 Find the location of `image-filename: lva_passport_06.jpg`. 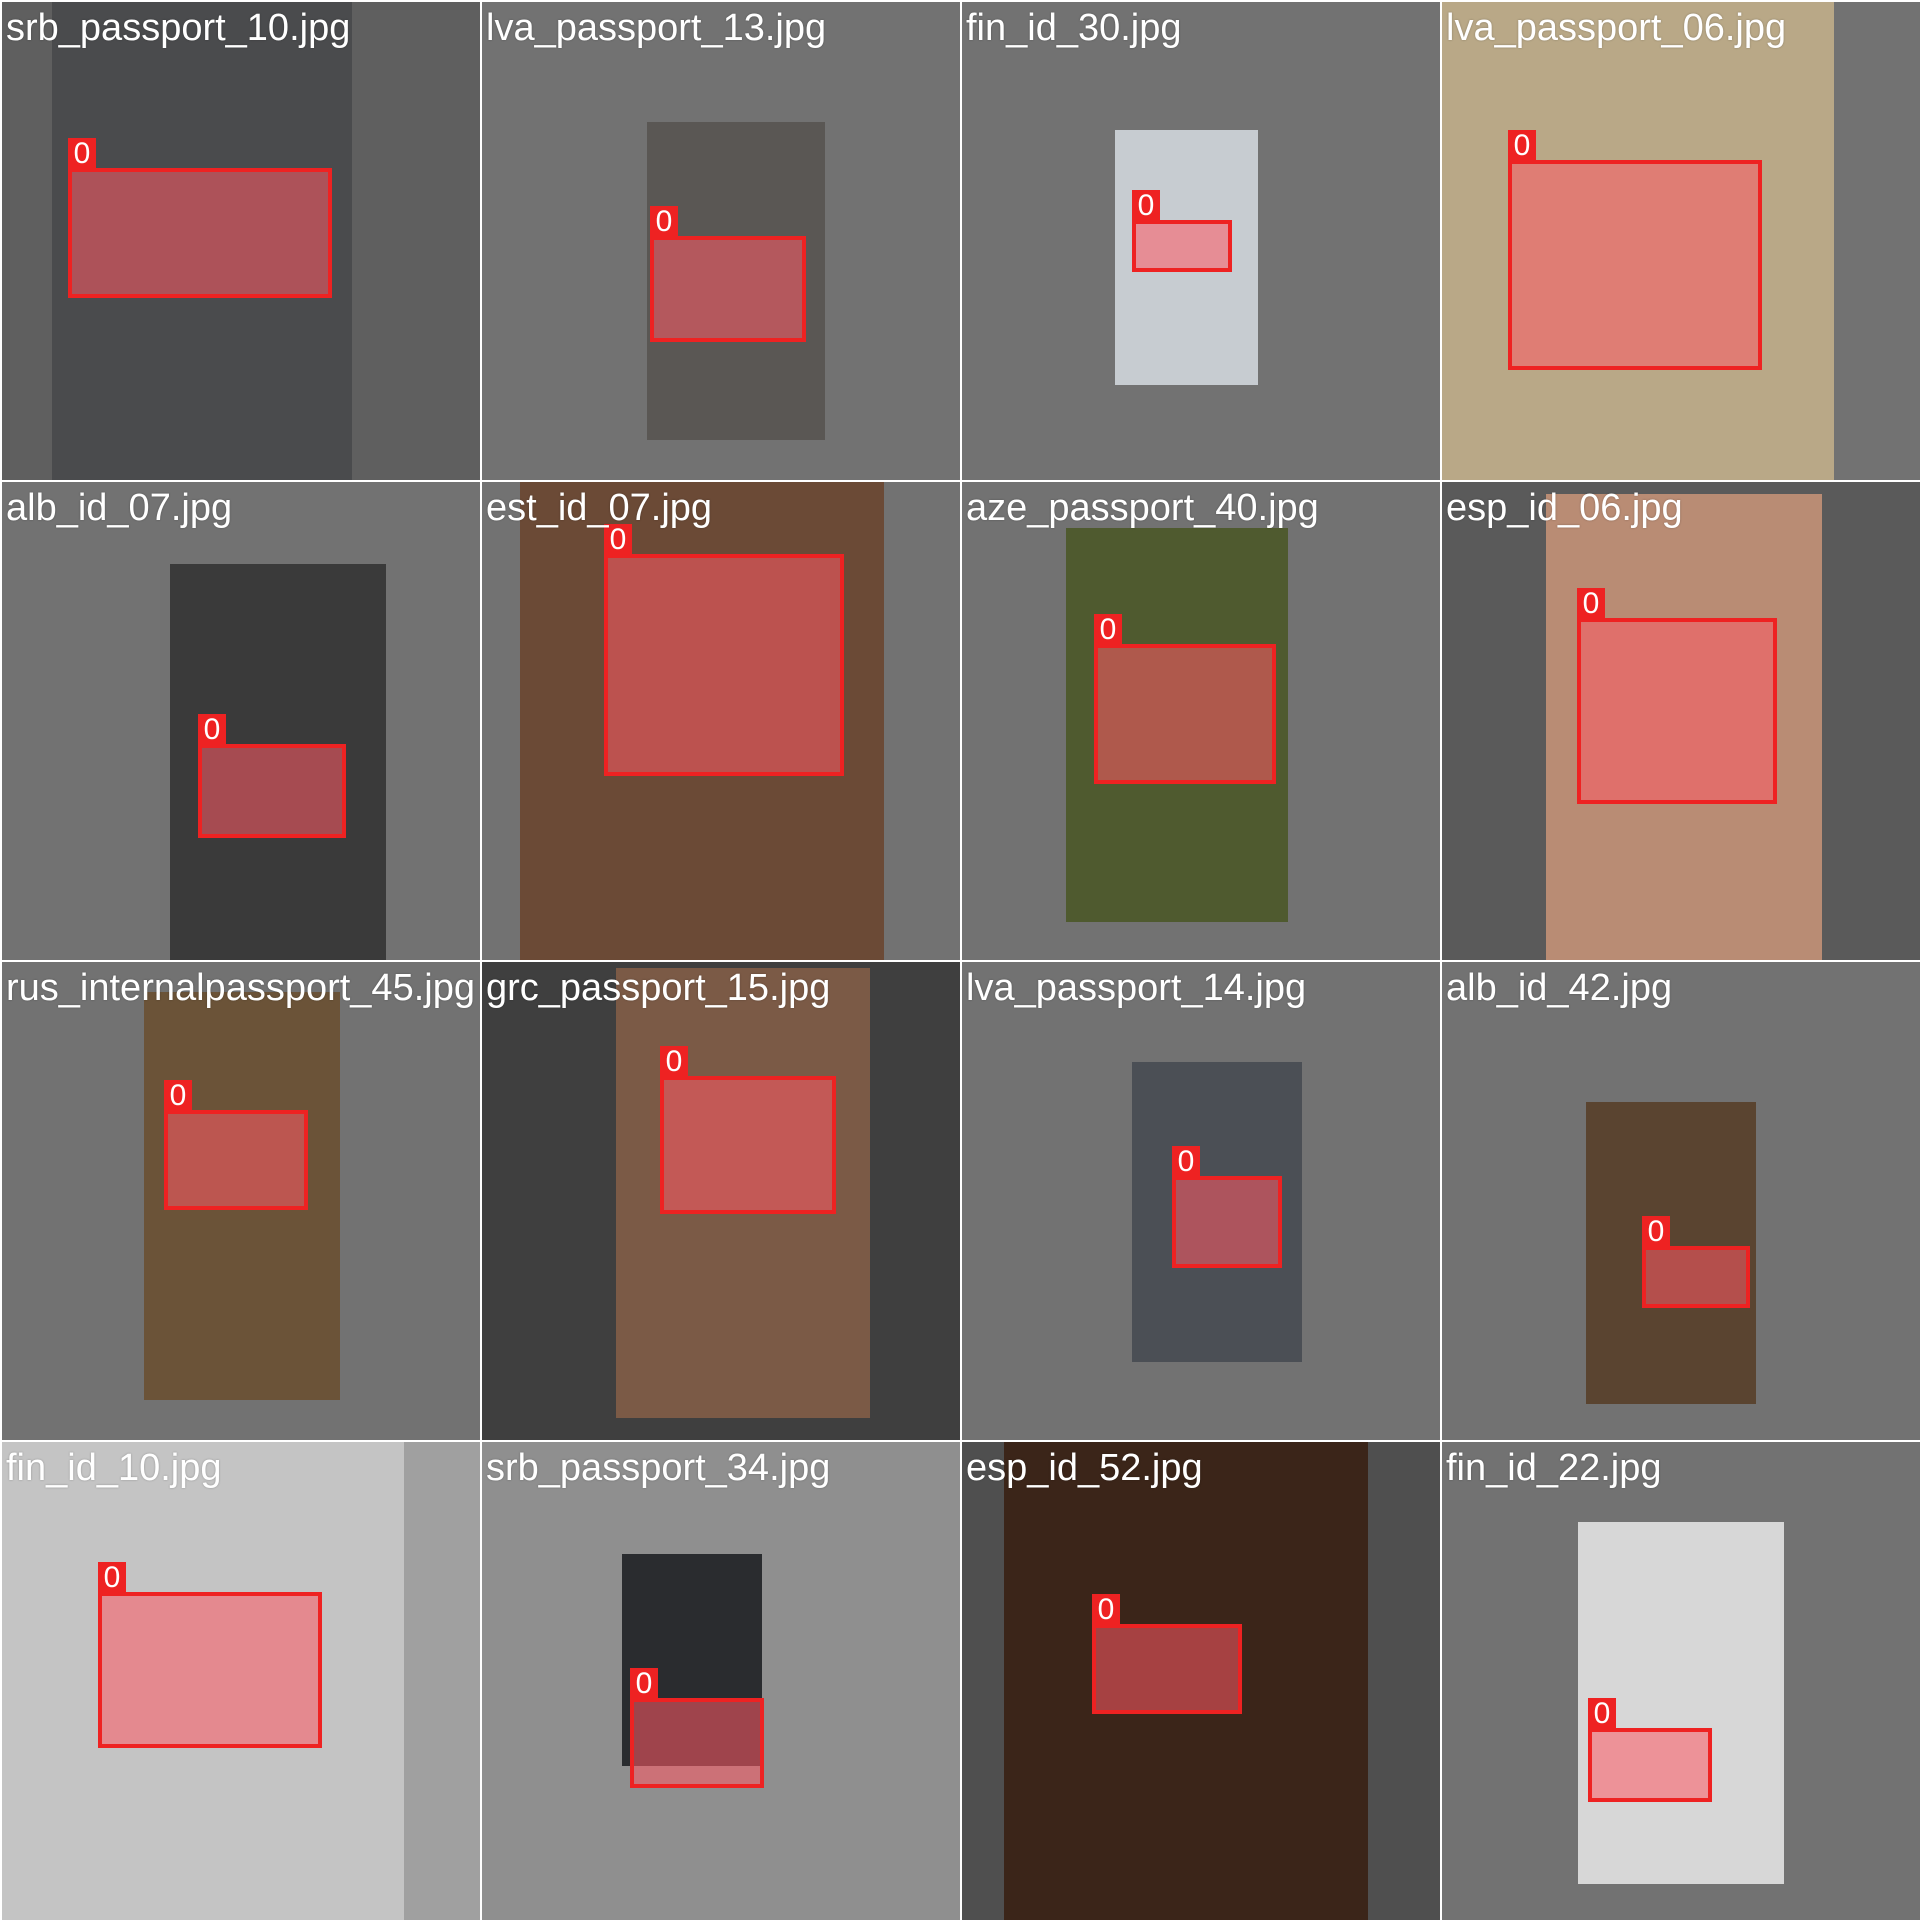

image-filename: lva_passport_06.jpg is located at coordinates (1616, 28).